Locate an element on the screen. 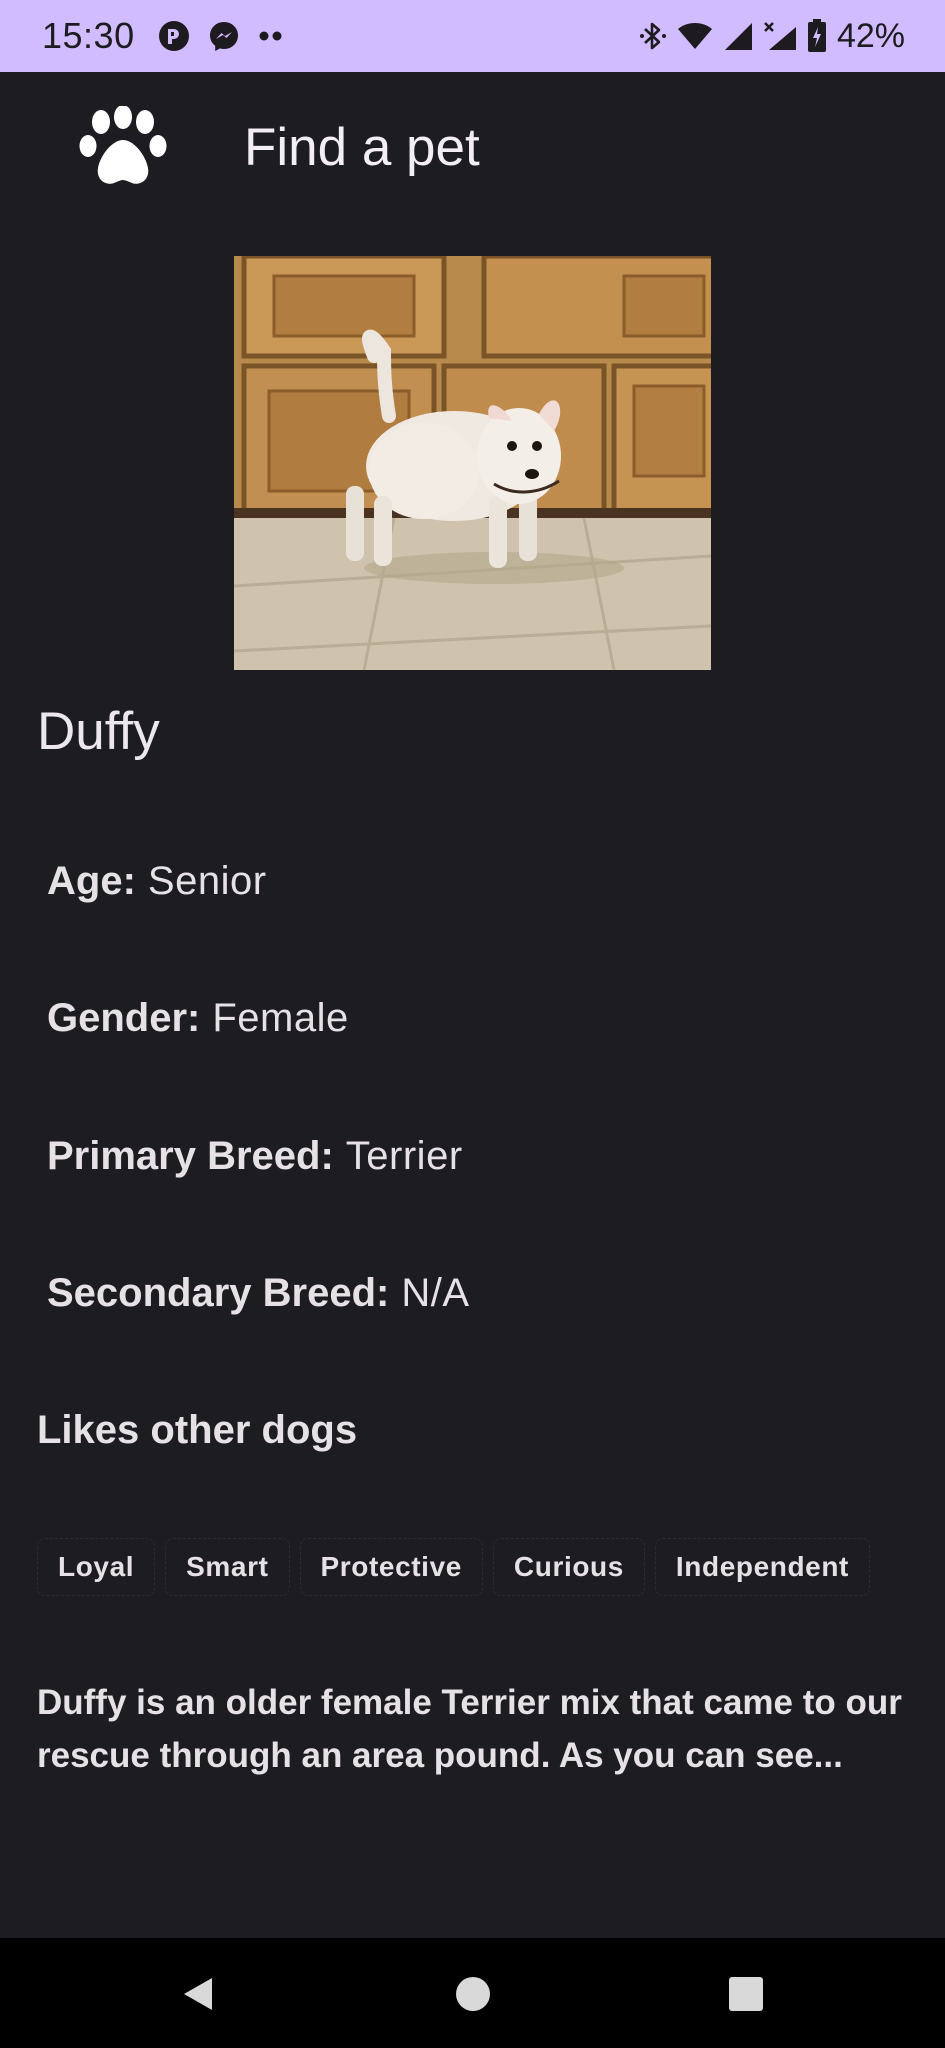 The width and height of the screenshot is (945, 2048). primary-breed-value: Terrier is located at coordinates (404, 1156).